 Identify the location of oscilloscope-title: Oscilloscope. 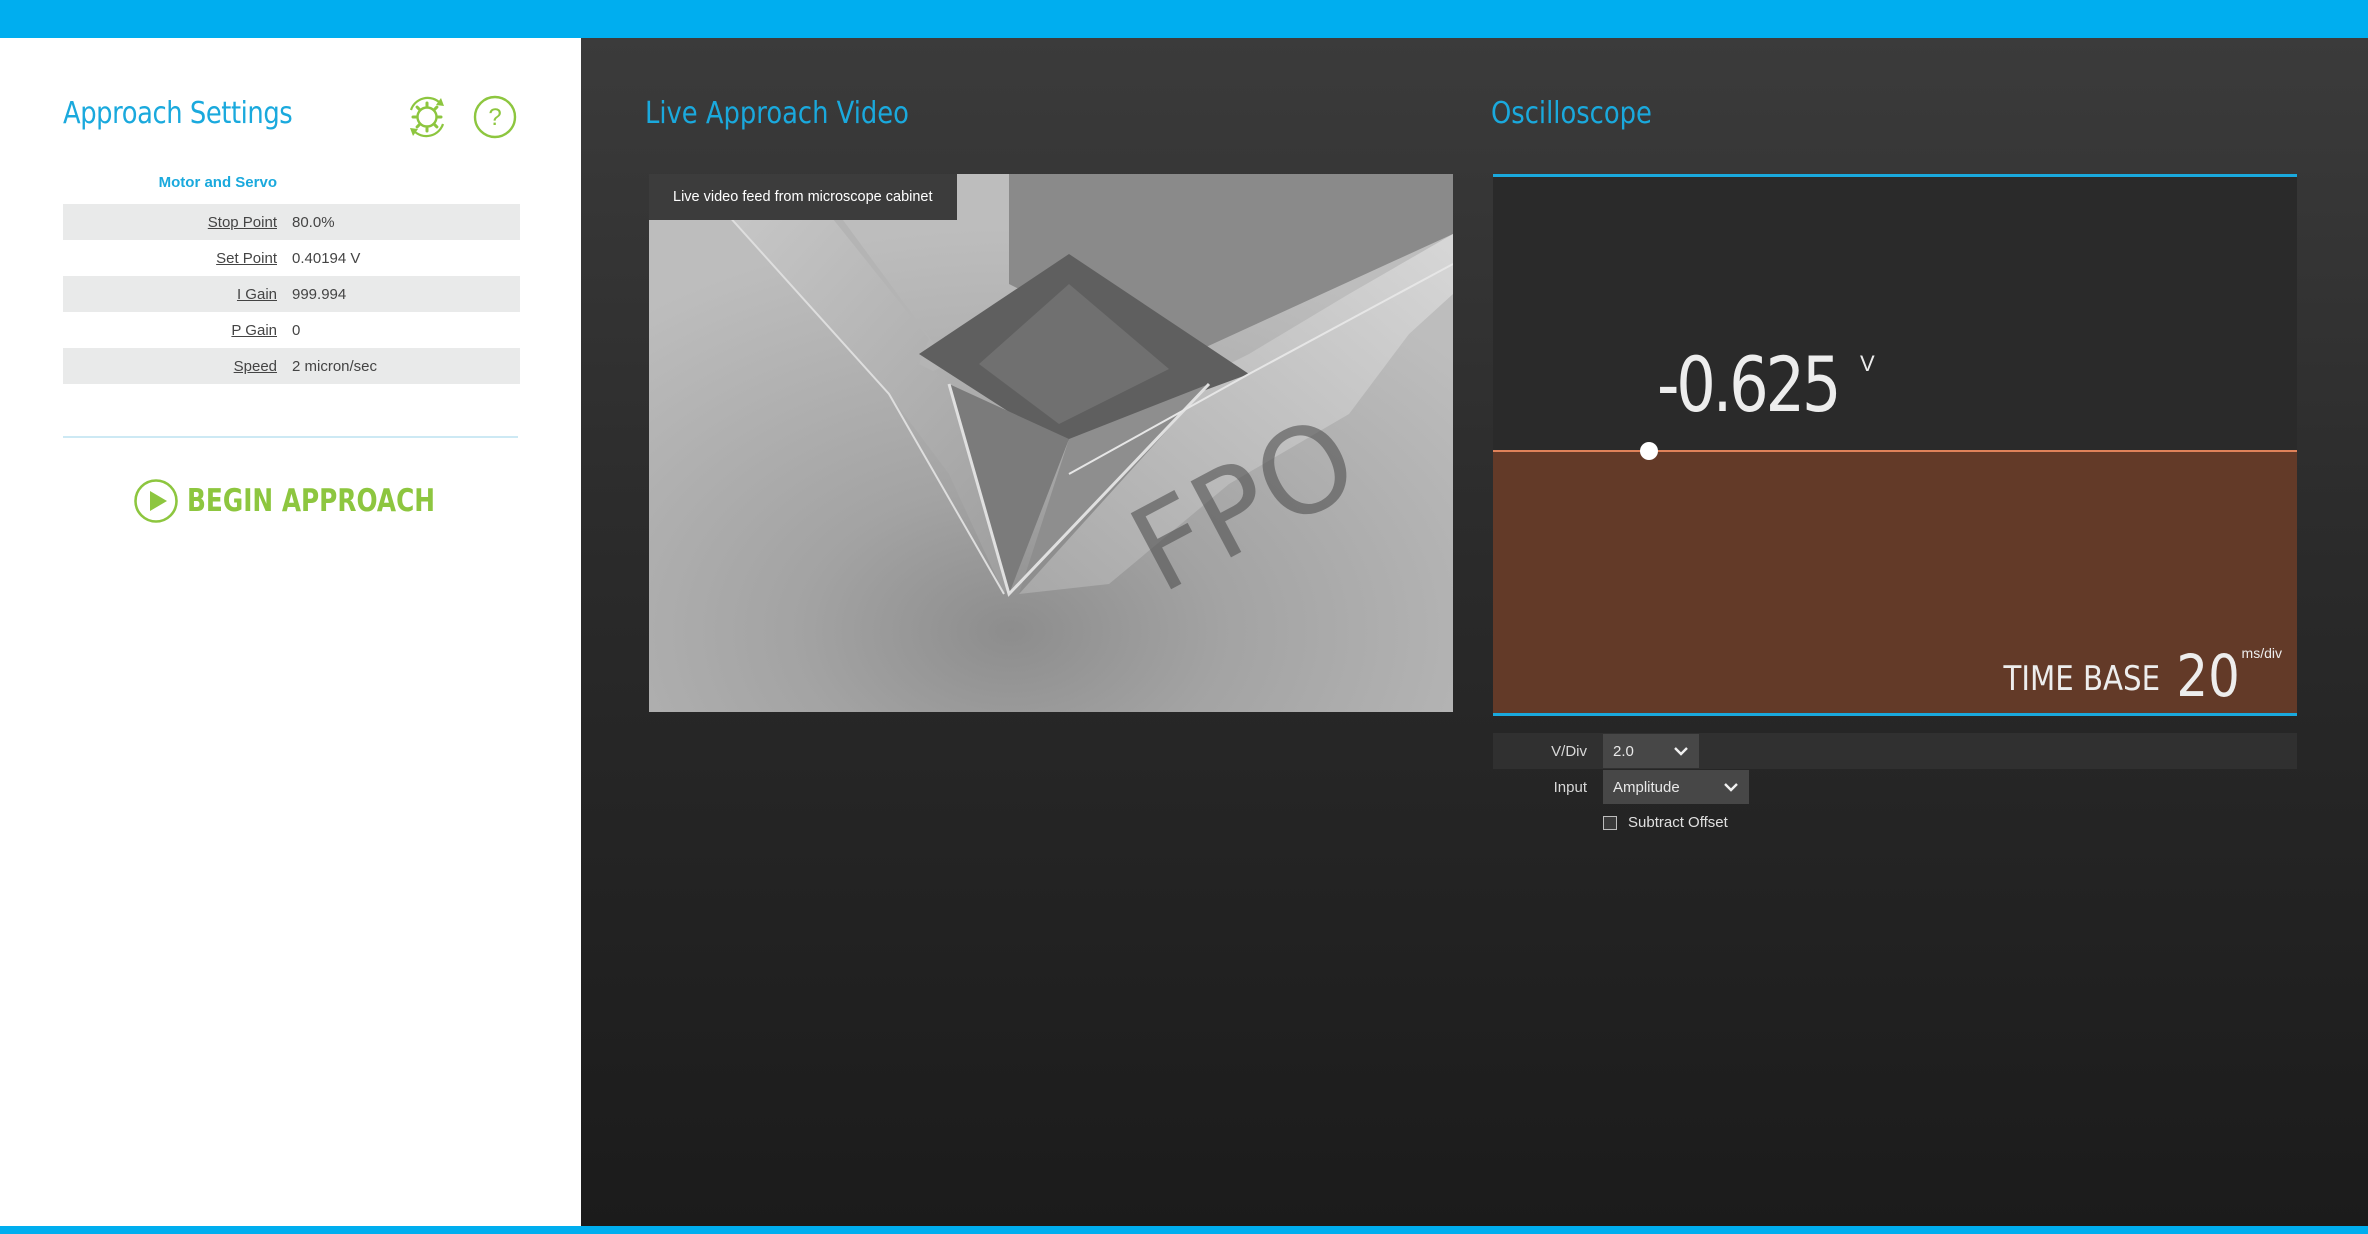
(1571, 113).